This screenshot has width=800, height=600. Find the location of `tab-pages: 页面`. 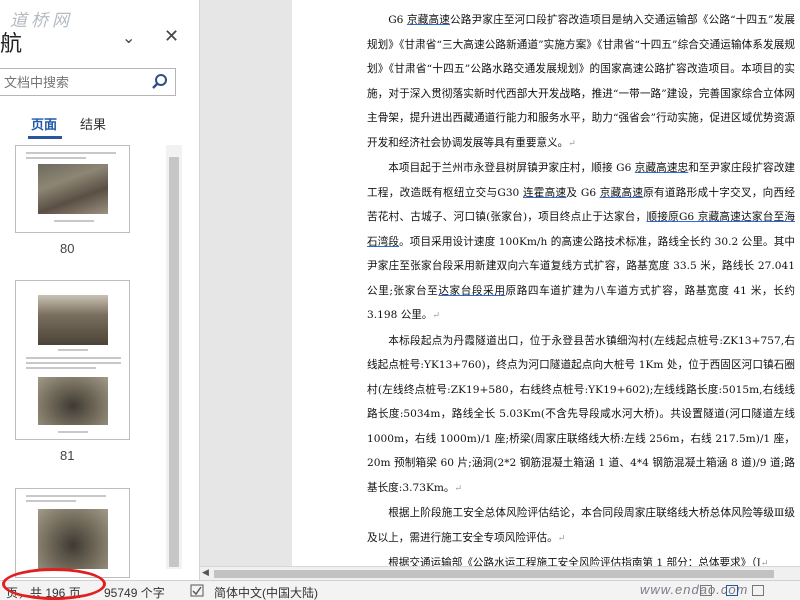

tab-pages: 页面 is located at coordinates (44, 123).